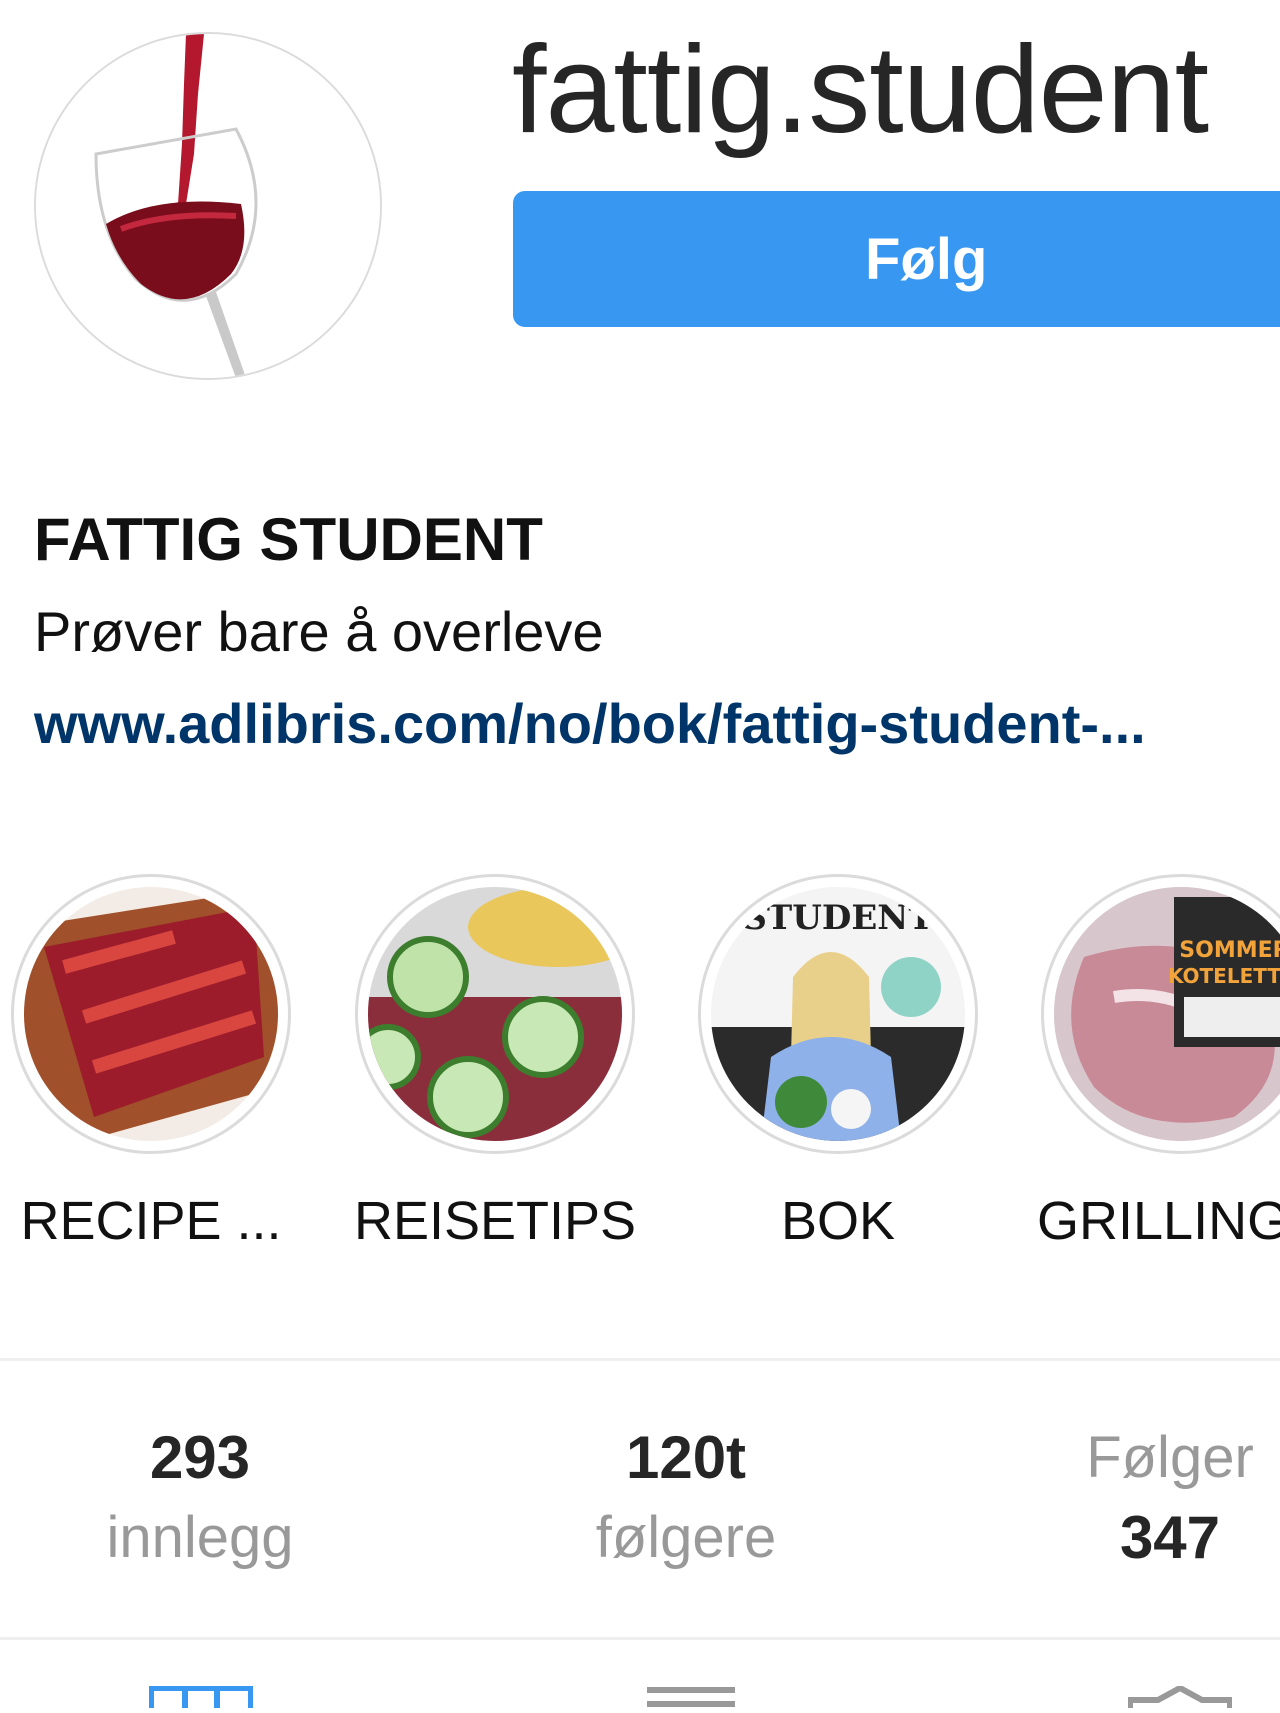 This screenshot has width=1280, height=1713. I want to click on profile-avatar, so click(208, 206).